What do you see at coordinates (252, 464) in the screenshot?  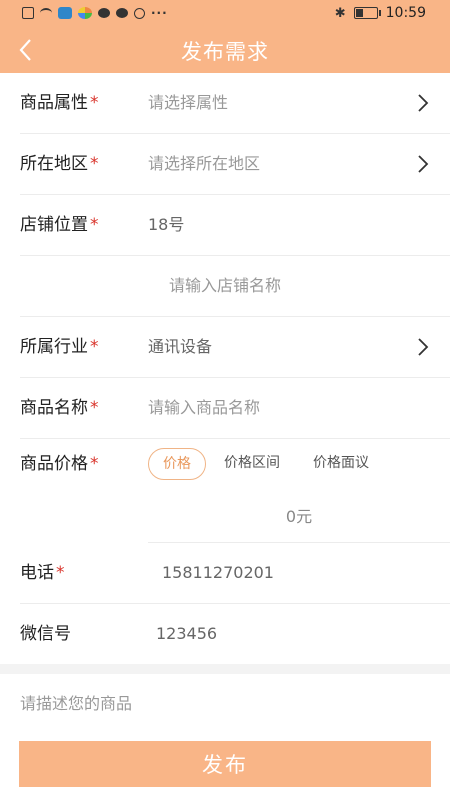 I see `price-option-range: 价格区间` at bounding box center [252, 464].